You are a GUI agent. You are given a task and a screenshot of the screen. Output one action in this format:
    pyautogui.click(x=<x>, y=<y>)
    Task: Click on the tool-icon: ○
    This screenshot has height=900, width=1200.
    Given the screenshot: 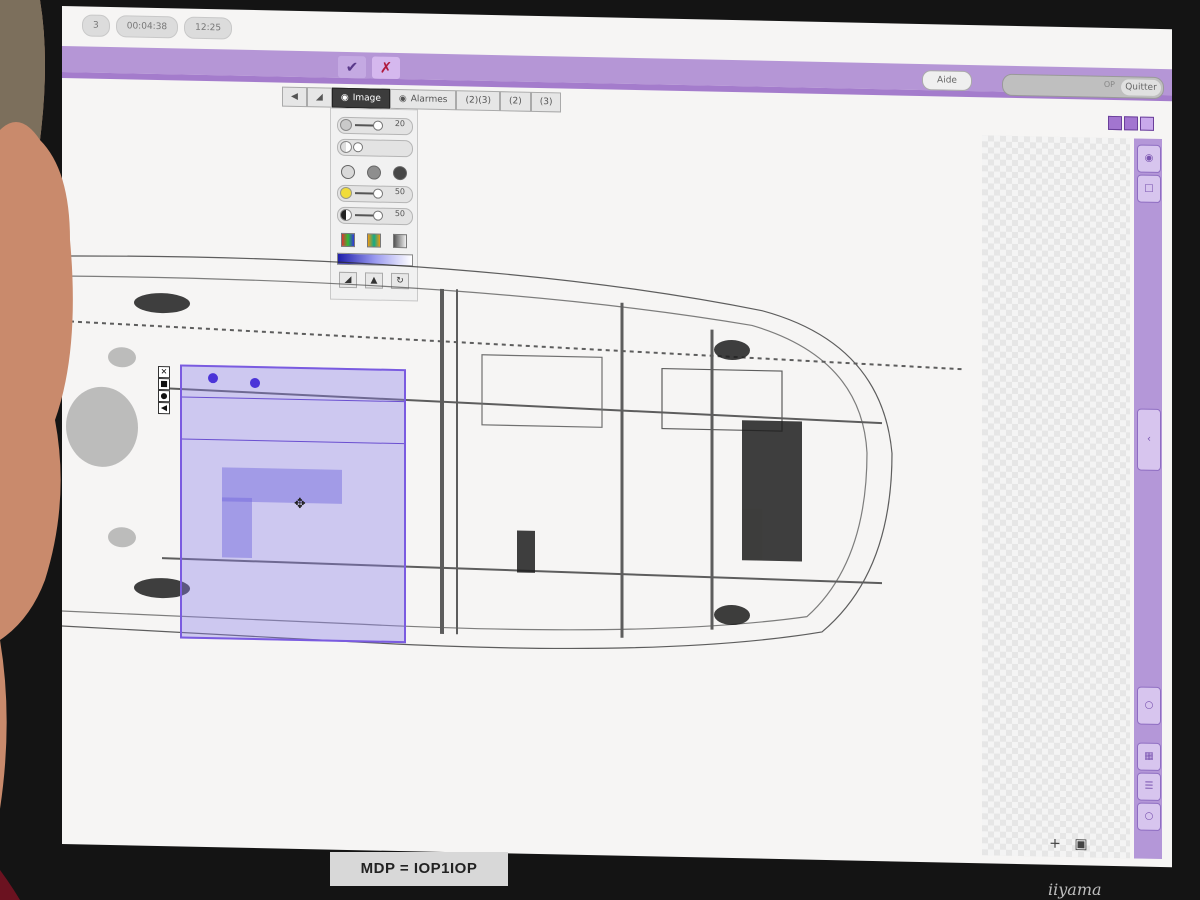 What is the action you would take?
    pyautogui.click(x=1149, y=705)
    